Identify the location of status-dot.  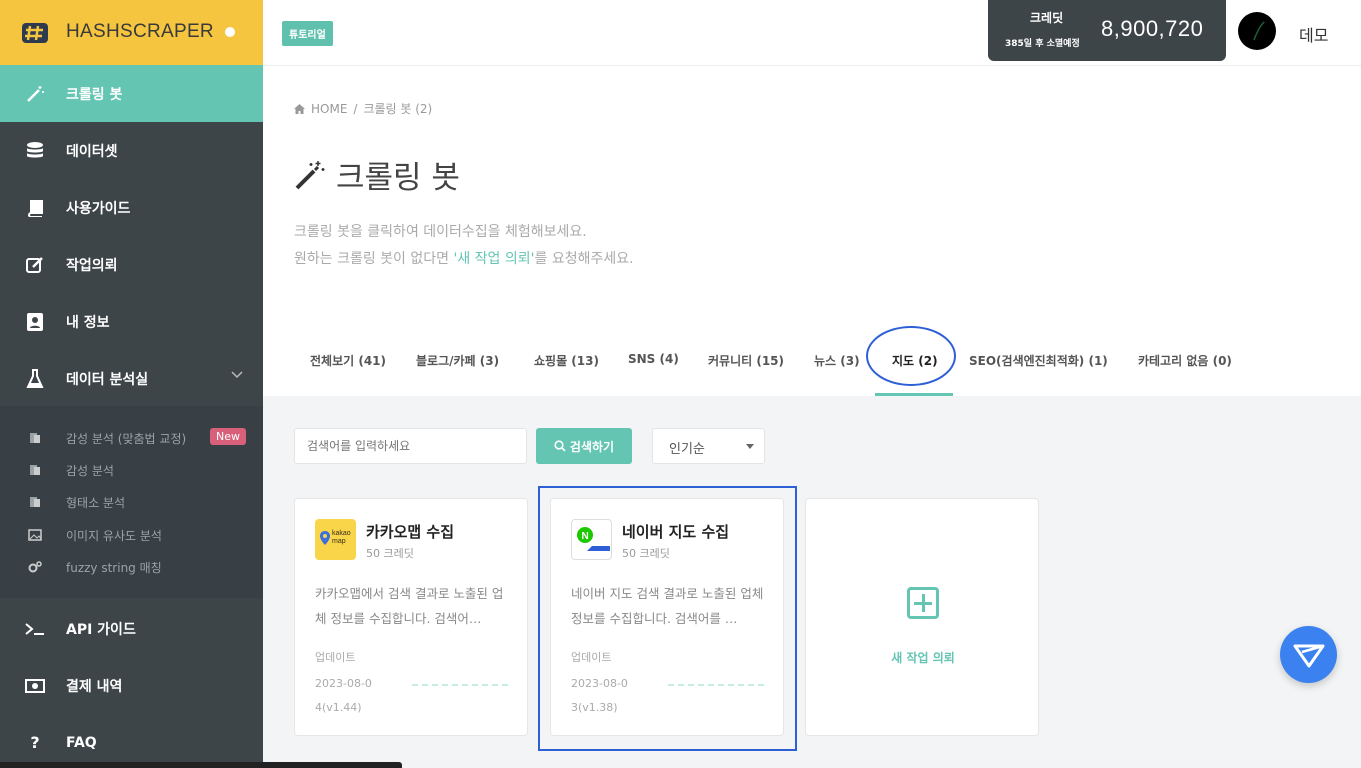
(230, 32).